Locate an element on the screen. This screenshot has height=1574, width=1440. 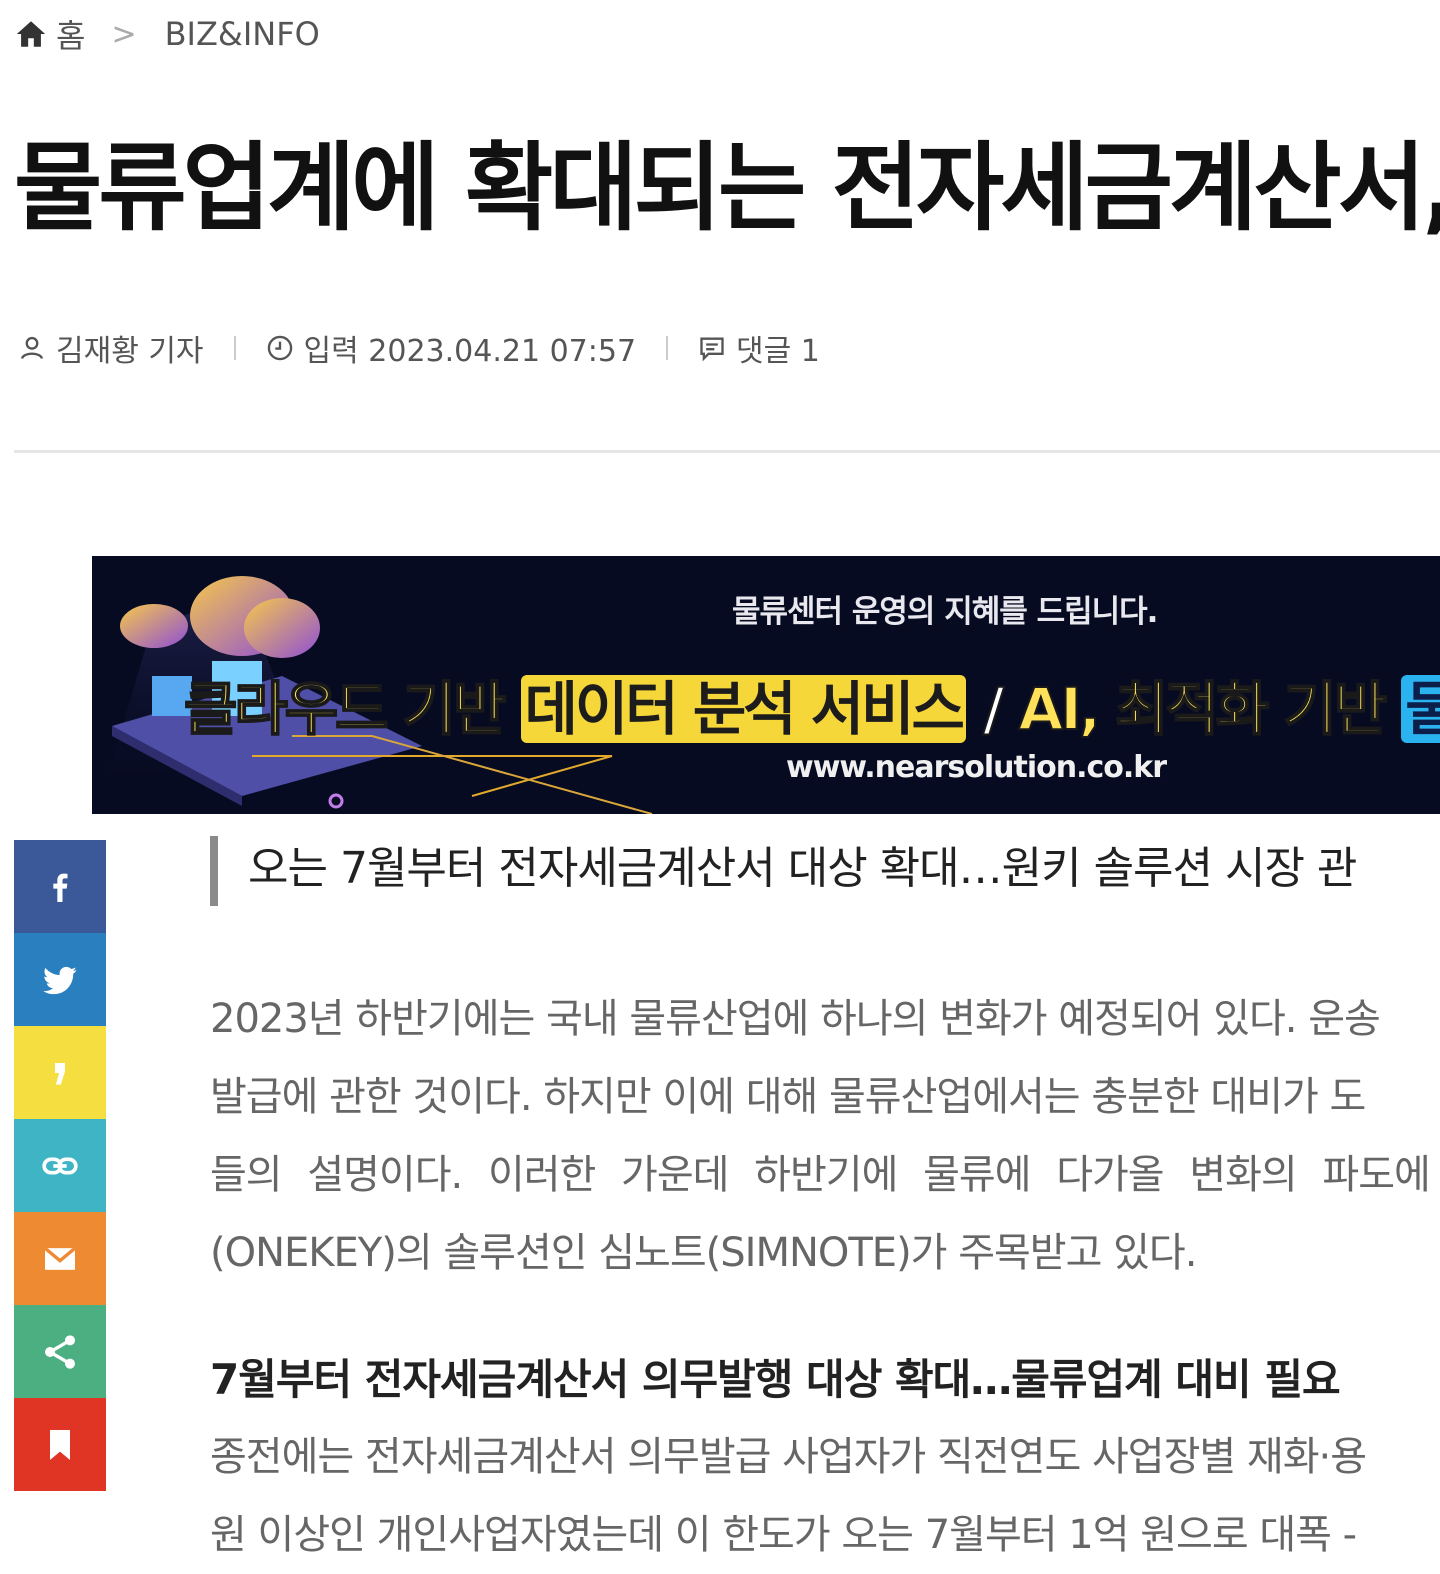
banner-headline-part2: AI, 최적화 기반 is located at coordinates (1209, 709).